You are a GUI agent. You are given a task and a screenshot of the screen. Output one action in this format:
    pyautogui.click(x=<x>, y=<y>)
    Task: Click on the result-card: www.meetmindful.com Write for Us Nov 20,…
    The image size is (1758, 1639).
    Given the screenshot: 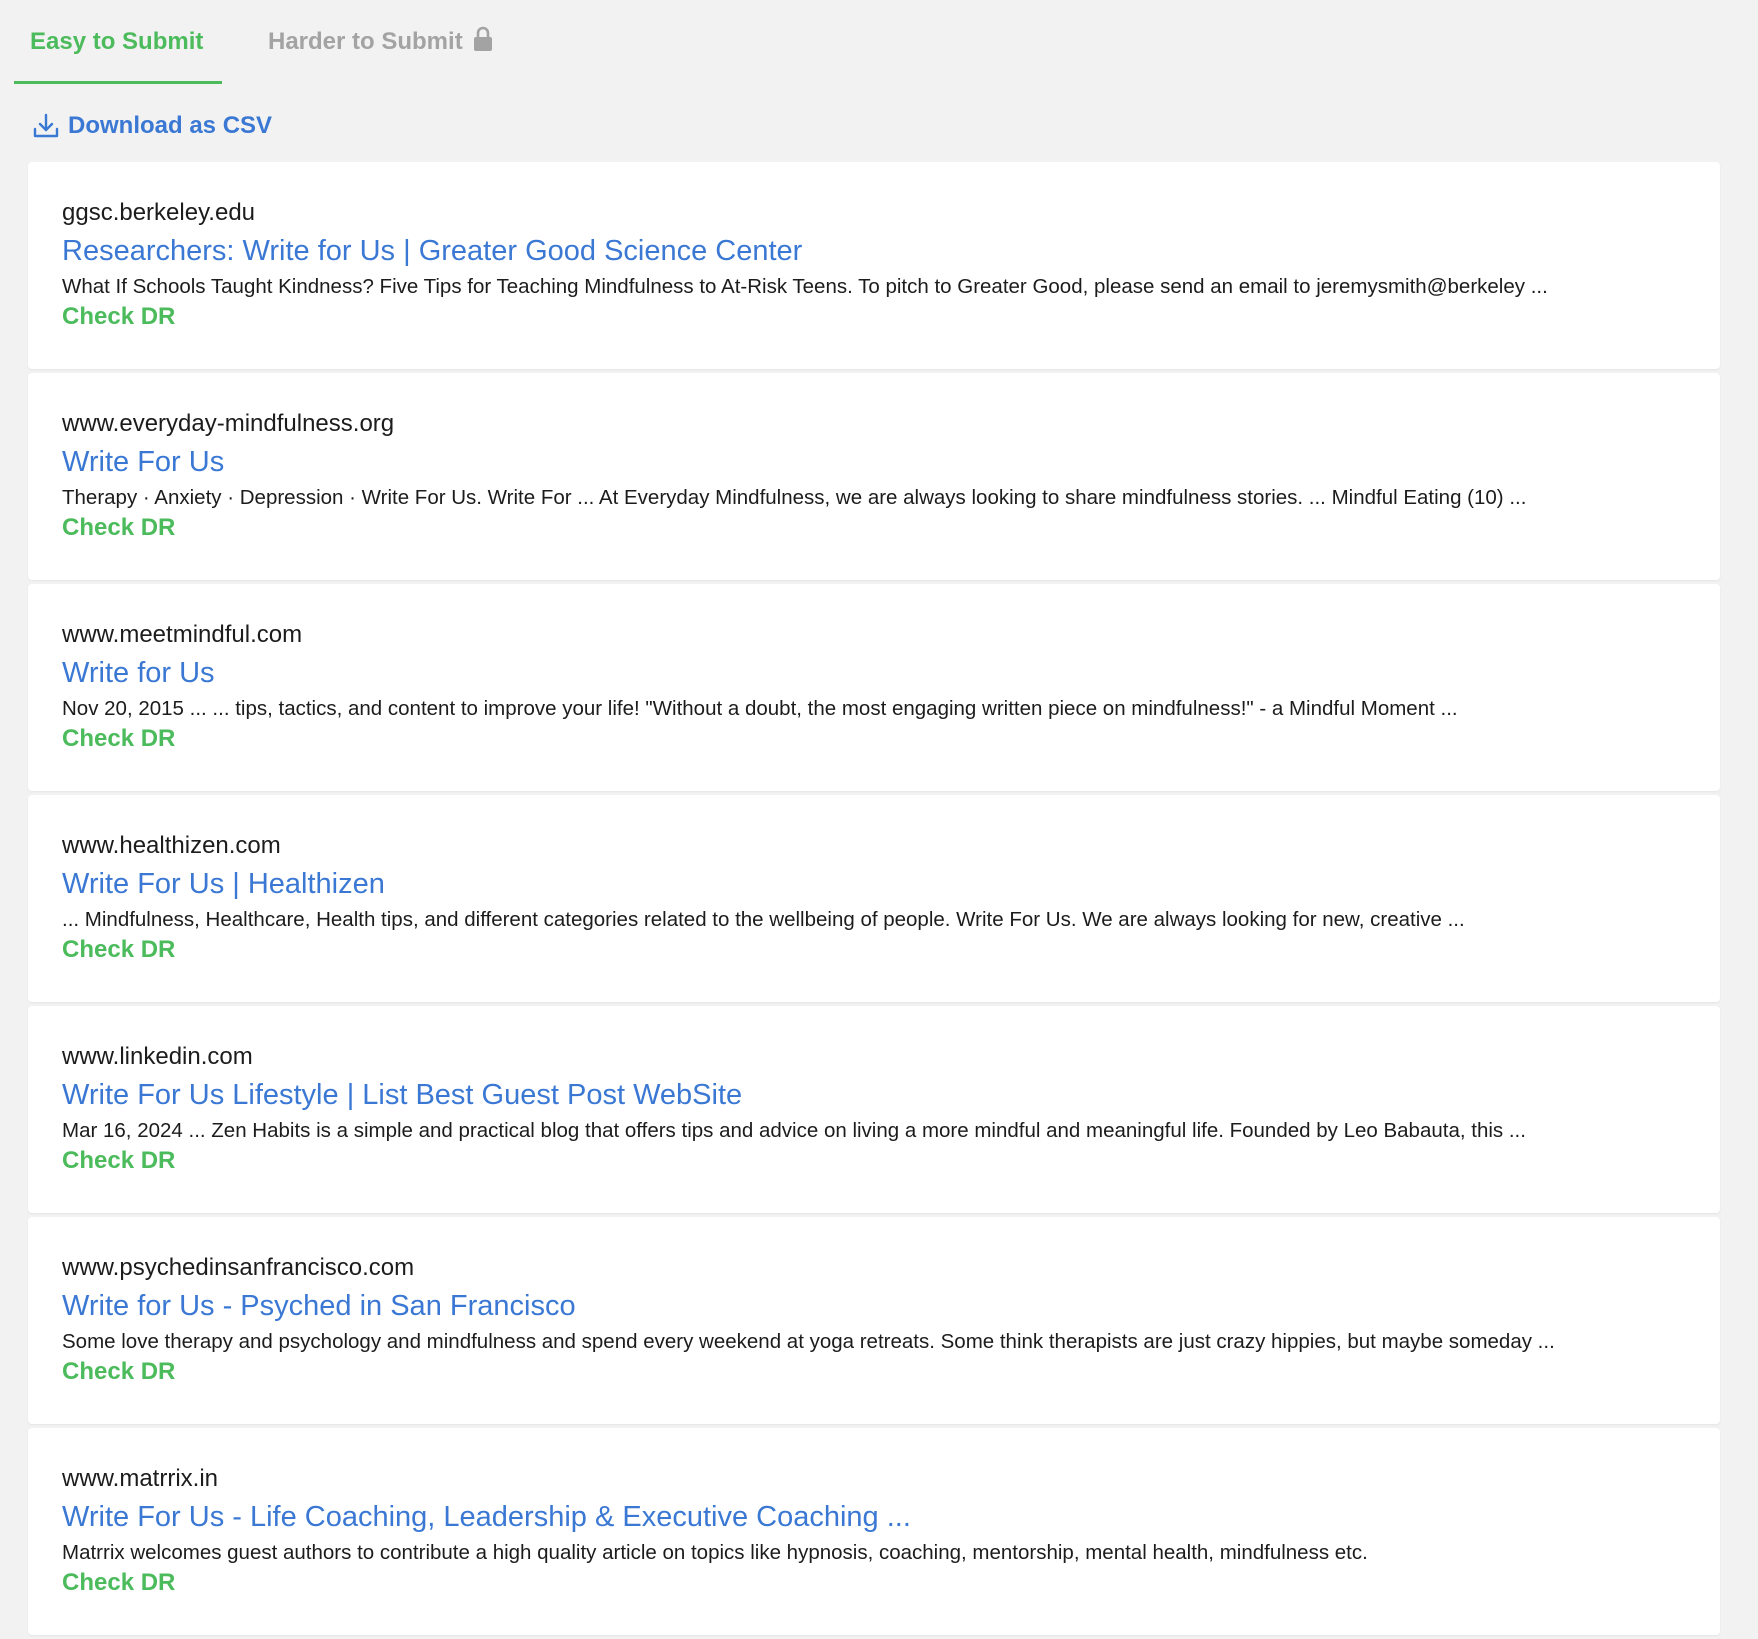 What is the action you would take?
    pyautogui.click(x=874, y=687)
    